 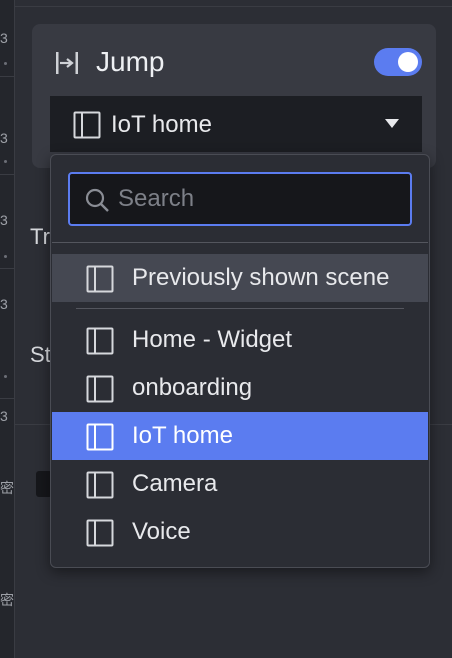 What do you see at coordinates (182, 435) in the screenshot?
I see `list-item-label: IoT home` at bounding box center [182, 435].